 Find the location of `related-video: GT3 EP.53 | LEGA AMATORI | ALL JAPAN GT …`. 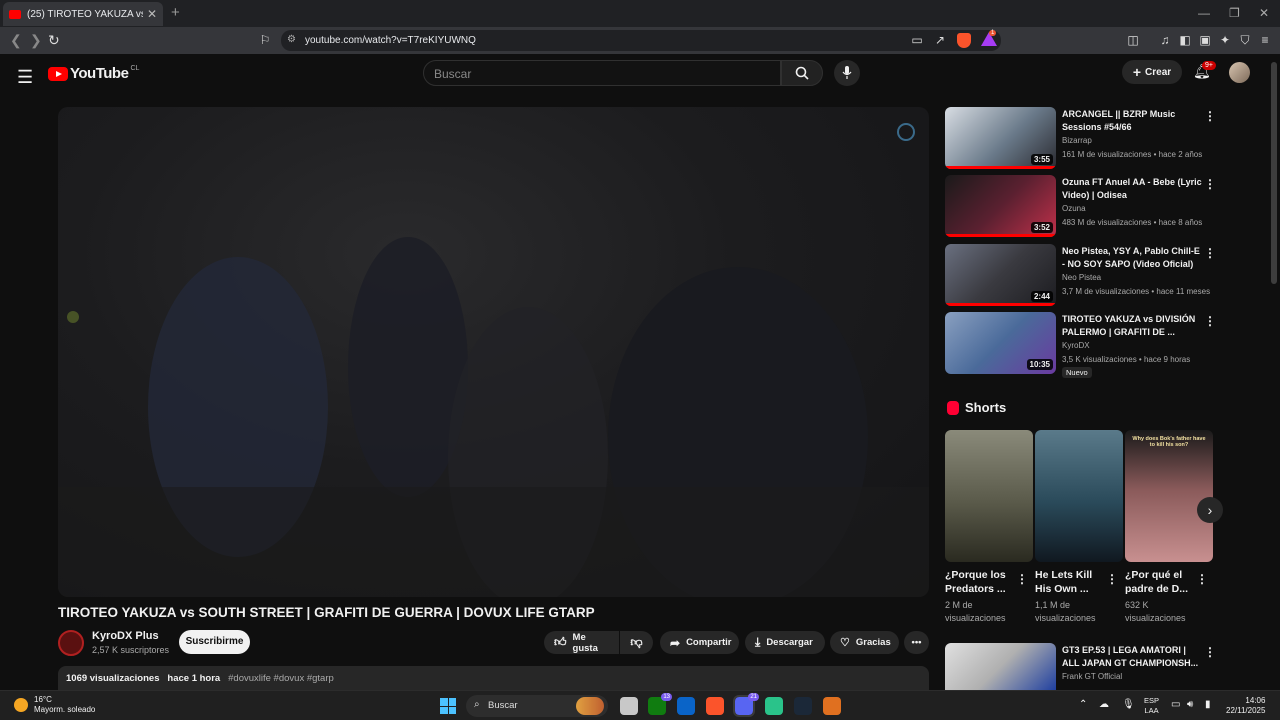

related-video: GT3 EP.53 | LEGA AMATORI | ALL JAPAN GT … is located at coordinates (1079, 666).